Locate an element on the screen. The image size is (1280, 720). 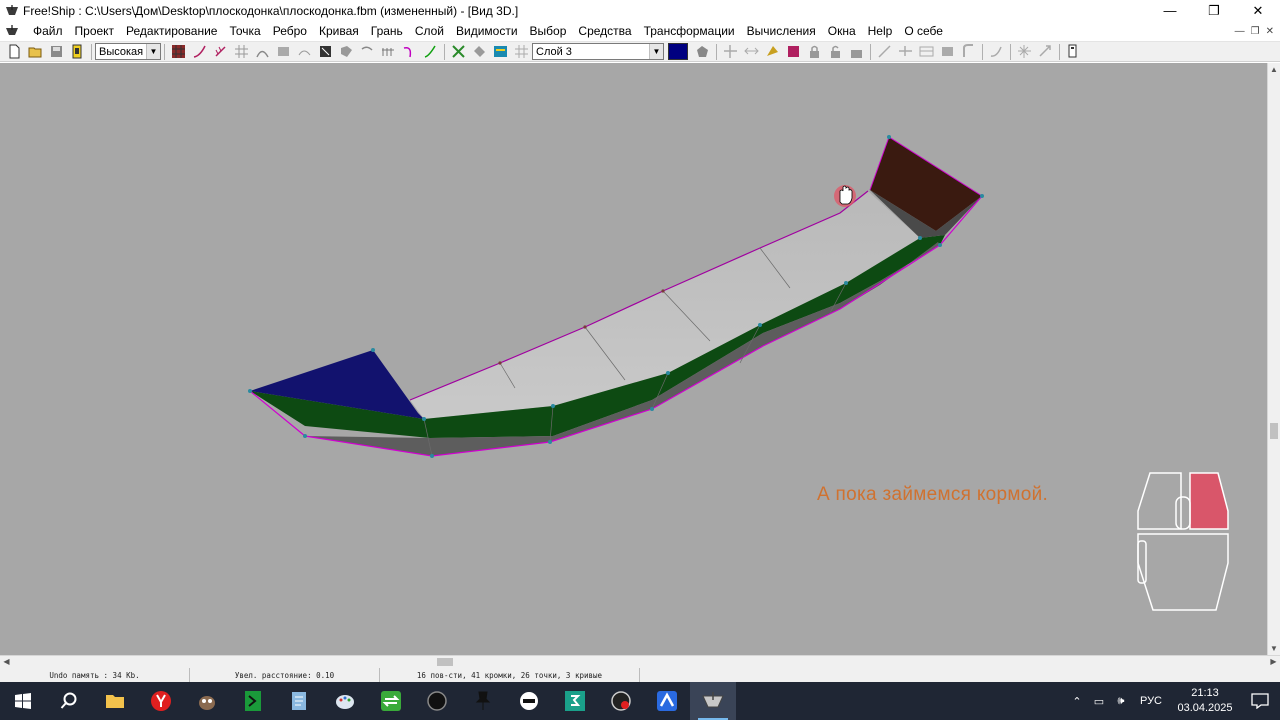
menu-edge: Ребро is located at coordinates (290, 31).